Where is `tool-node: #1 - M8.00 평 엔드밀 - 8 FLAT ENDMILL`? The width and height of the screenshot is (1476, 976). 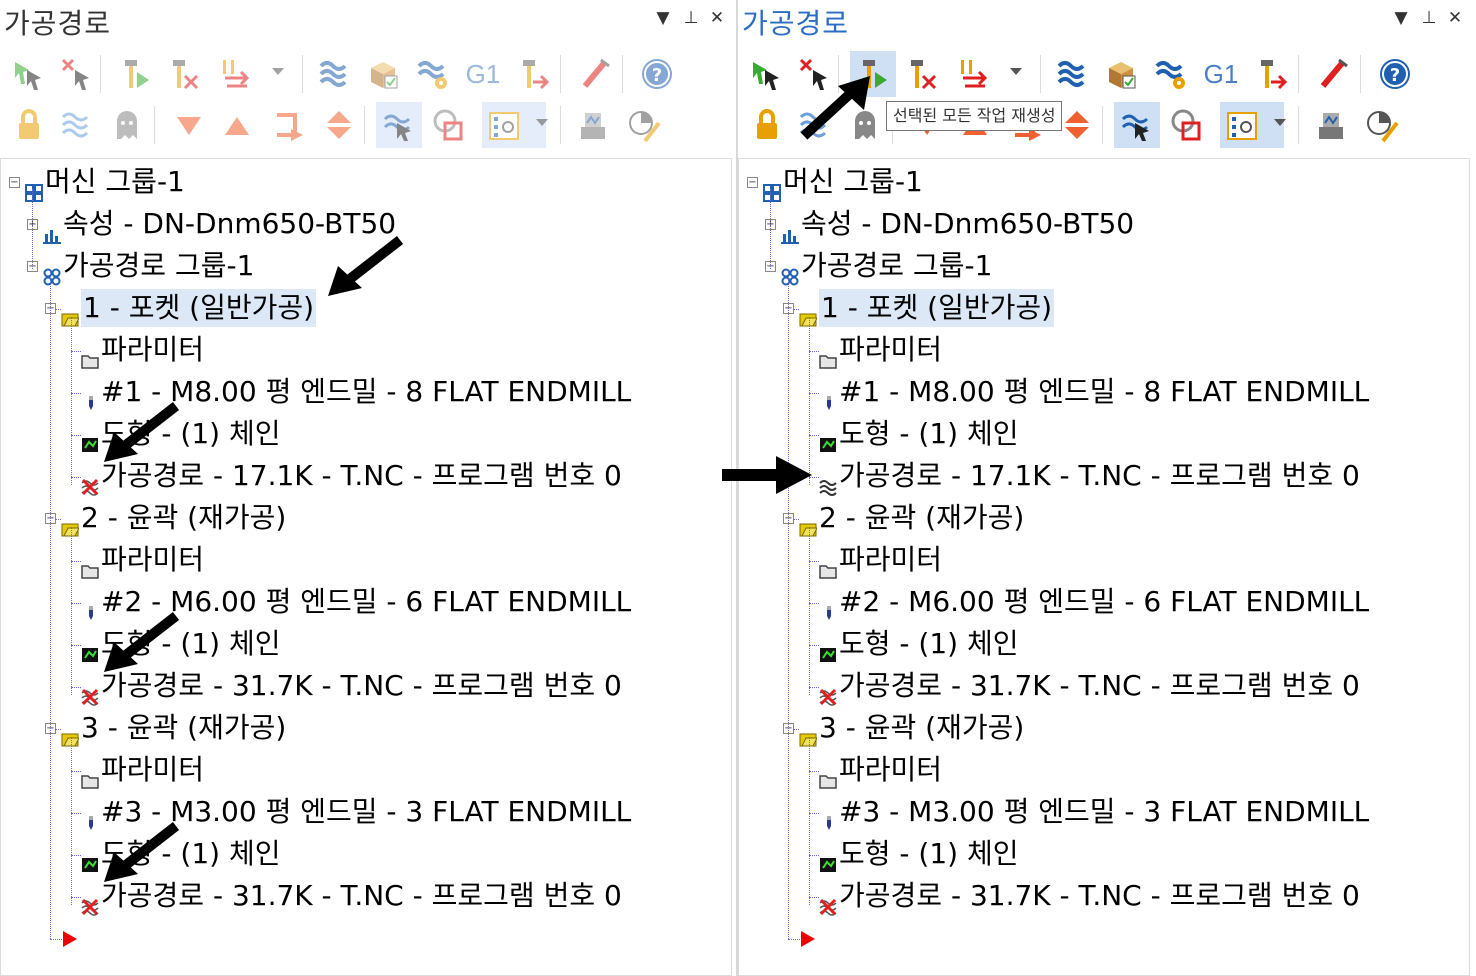
tool-node: #1 - M8.00 평 엔드밀 - 8 FLAT ENDMILL is located at coordinates (1094, 391).